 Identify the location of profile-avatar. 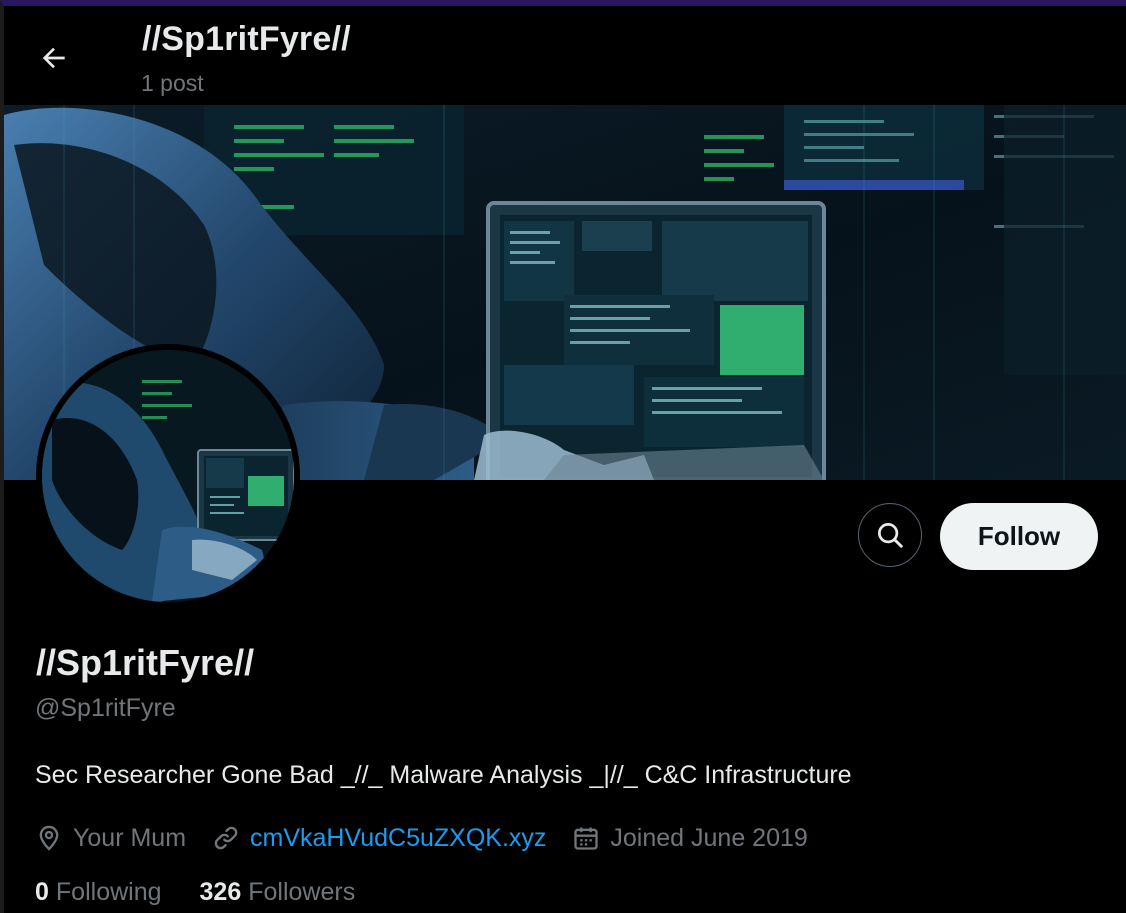
(168, 476).